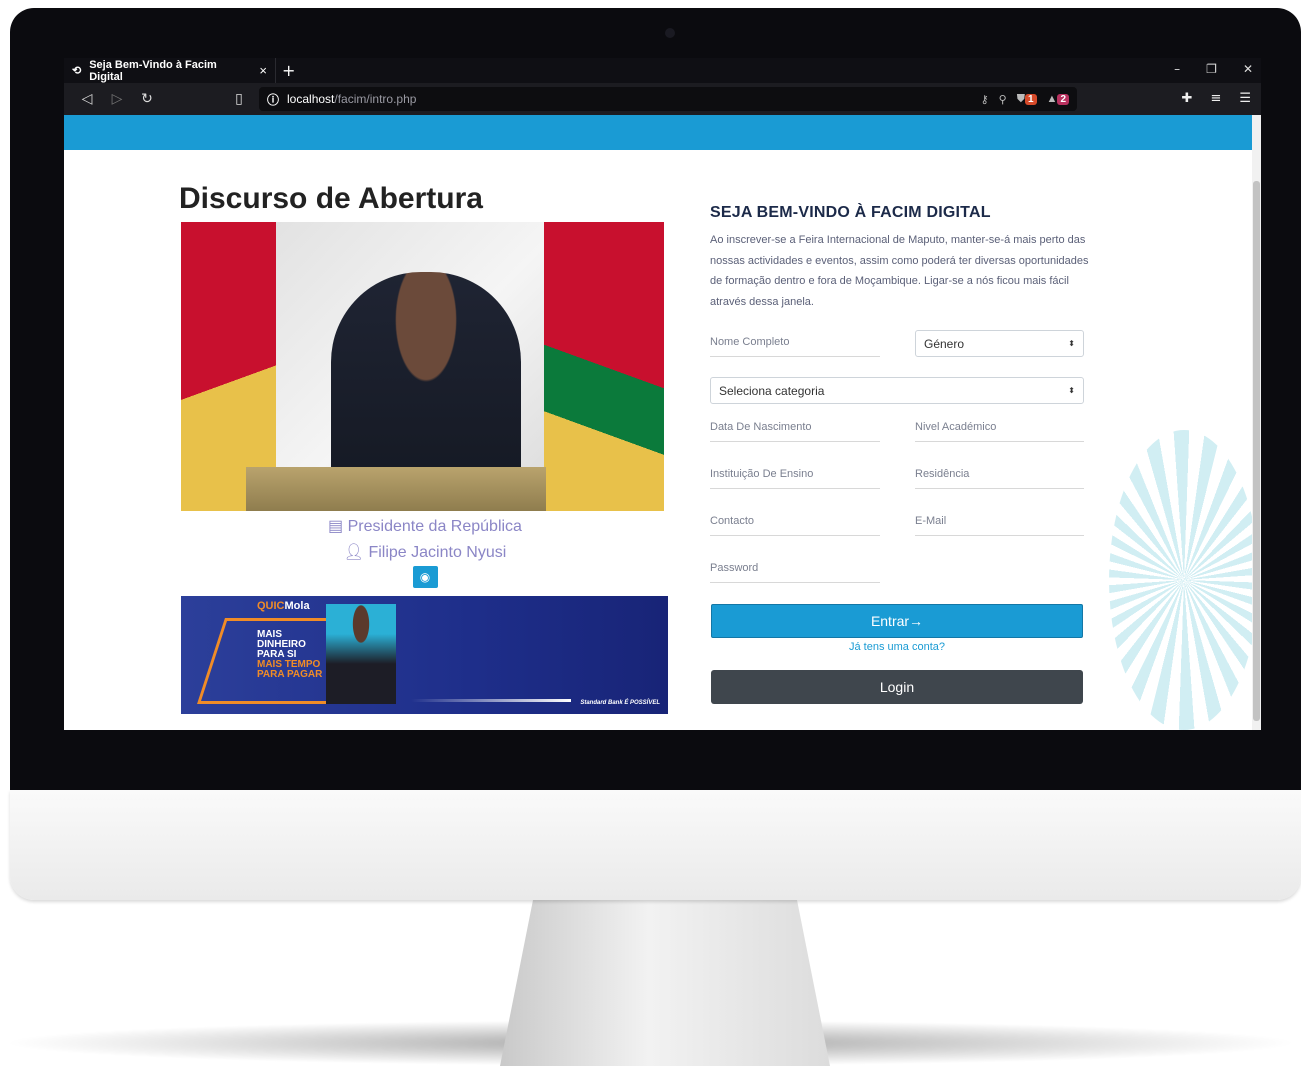 This screenshot has height=1066, width=1301. What do you see at coordinates (273, 99) in the screenshot?
I see `site-info-icon: ⓘ` at bounding box center [273, 99].